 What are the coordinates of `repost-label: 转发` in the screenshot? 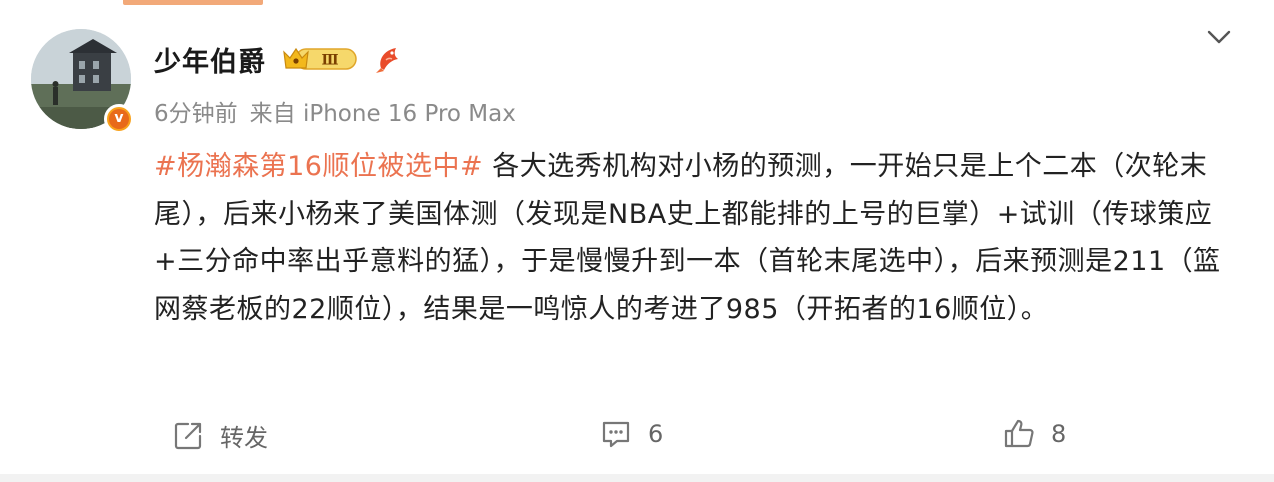 It's located at (244, 438).